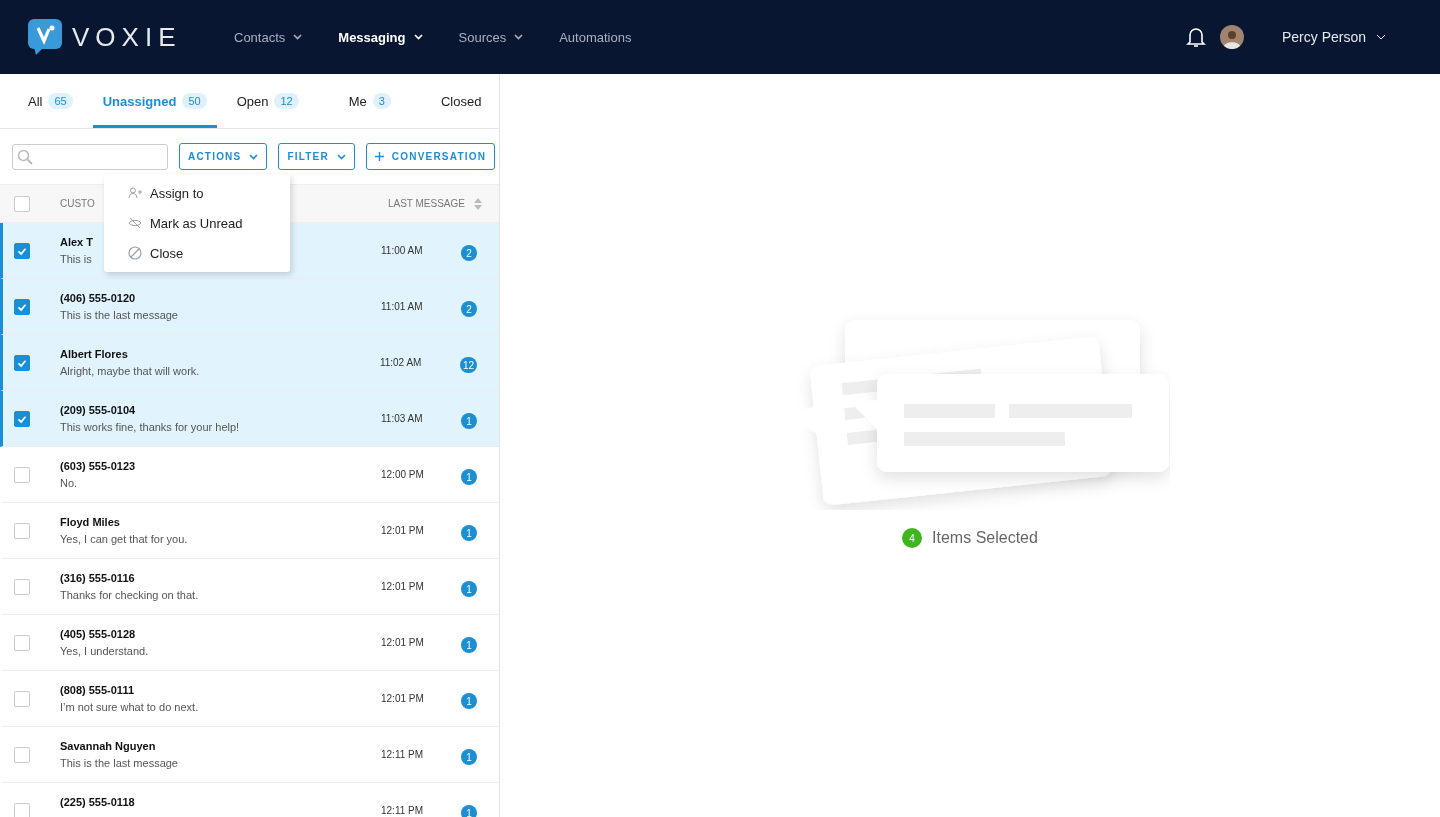 This screenshot has height=817, width=1440. I want to click on column-header: CUSTO, so click(77, 203).